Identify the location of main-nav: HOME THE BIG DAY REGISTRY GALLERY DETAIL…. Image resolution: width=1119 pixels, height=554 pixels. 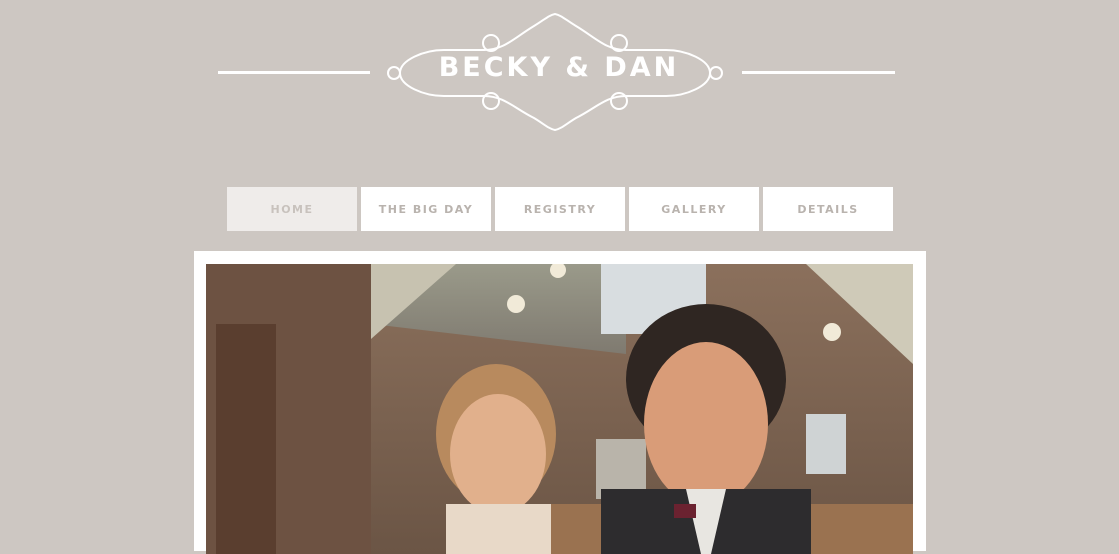
(560, 209).